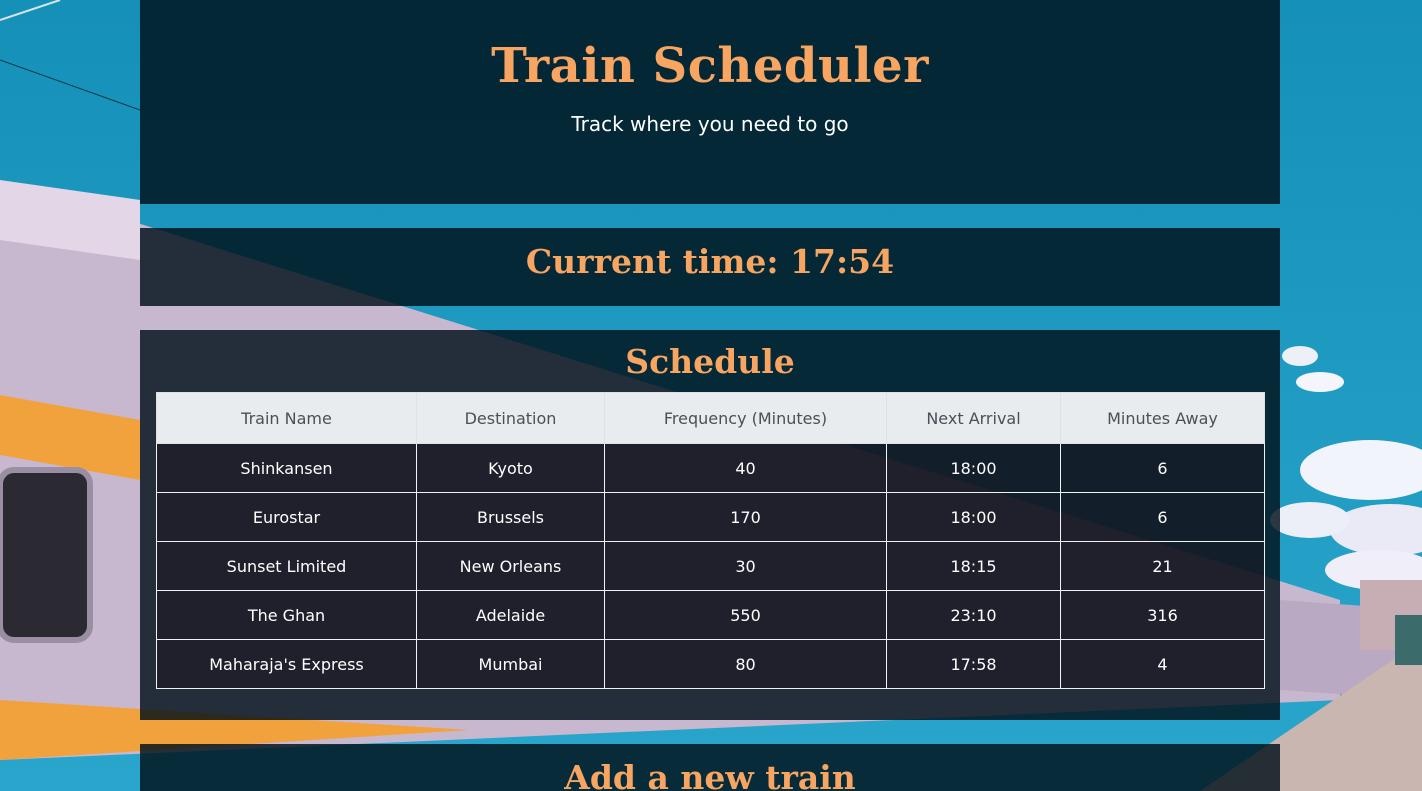 The image size is (1422, 791). I want to click on table-row: Sunset Limited New Orleans 30 18:15 21, so click(710, 566).